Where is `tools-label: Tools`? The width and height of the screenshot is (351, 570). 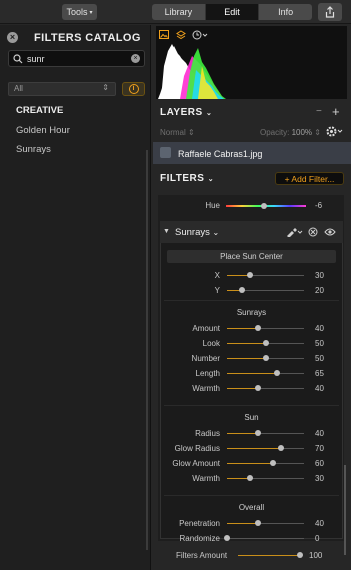 tools-label: Tools is located at coordinates (77, 12).